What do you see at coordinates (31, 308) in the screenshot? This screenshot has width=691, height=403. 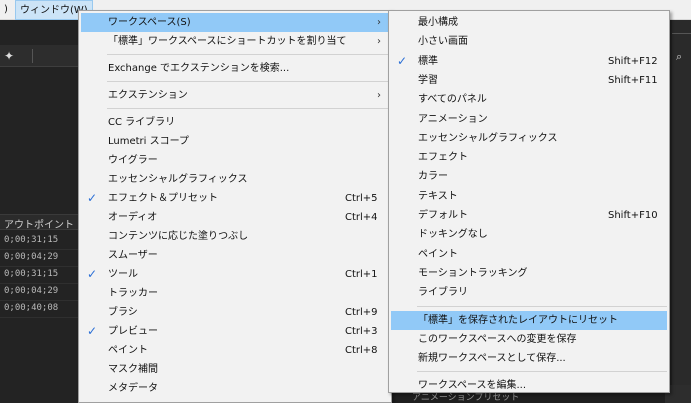 I see `timeline-out-point-value: 0;00;40;08` at bounding box center [31, 308].